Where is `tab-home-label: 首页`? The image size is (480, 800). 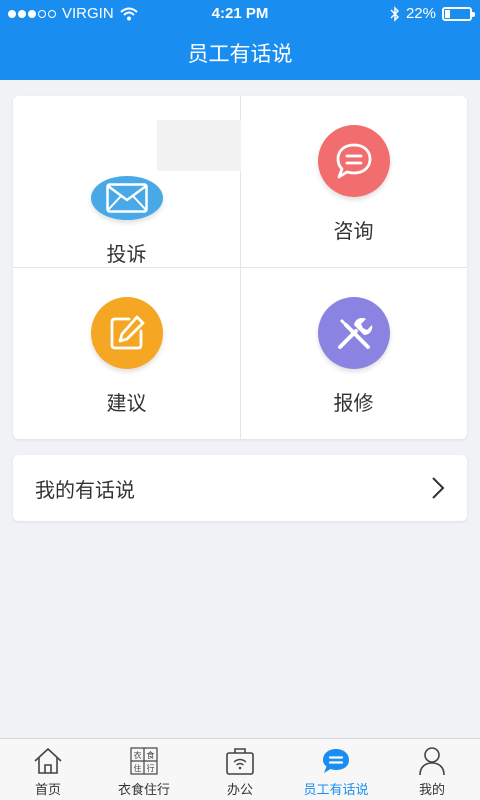
tab-home-label: 首页 is located at coordinates (47, 789).